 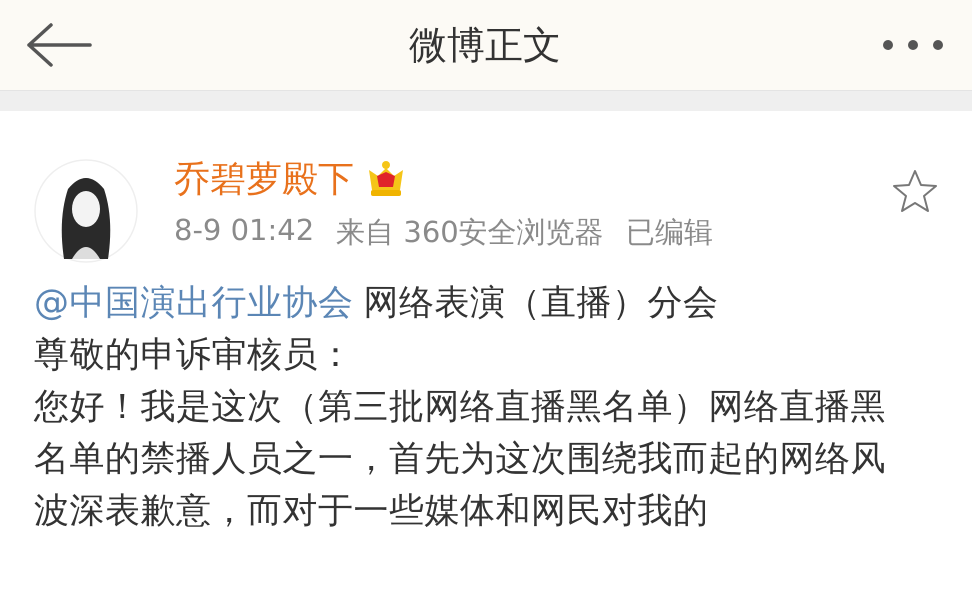 I want to click on favorite-star-icon, so click(x=915, y=191).